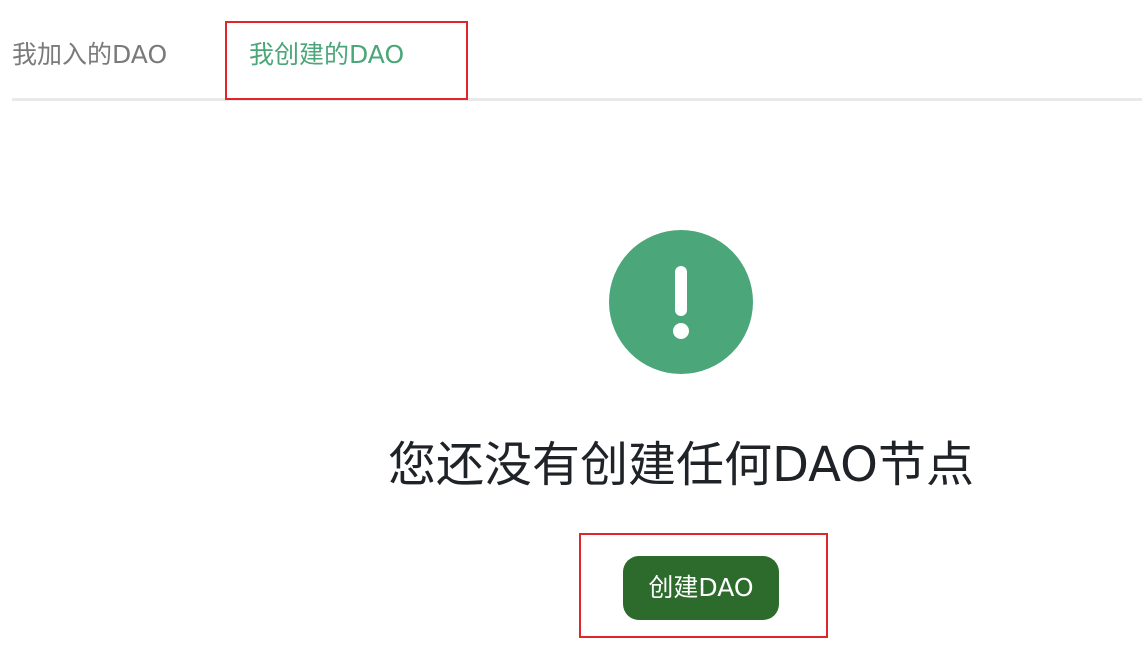  Describe the element at coordinates (681, 331) in the screenshot. I see `exclamation-dot` at that location.